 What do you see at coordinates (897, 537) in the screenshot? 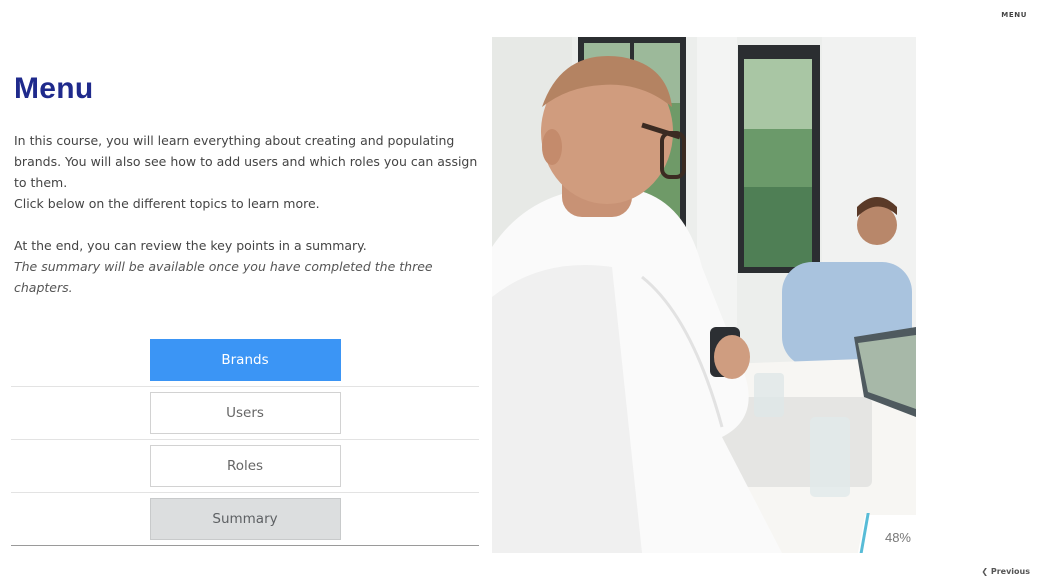
I see `progress-percentage: 48%` at bounding box center [897, 537].